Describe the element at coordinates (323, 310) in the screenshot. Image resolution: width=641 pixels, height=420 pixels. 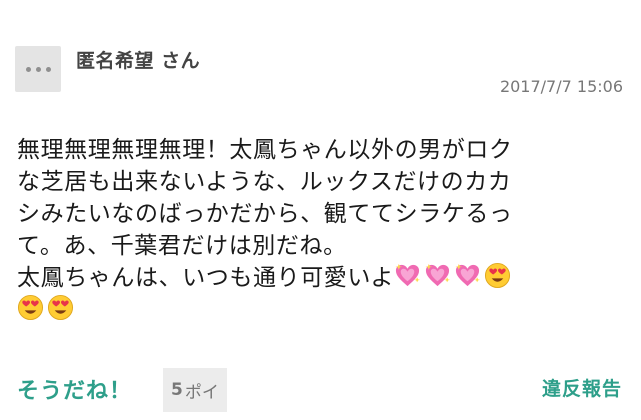
I see `post-body-emoji-line` at that location.